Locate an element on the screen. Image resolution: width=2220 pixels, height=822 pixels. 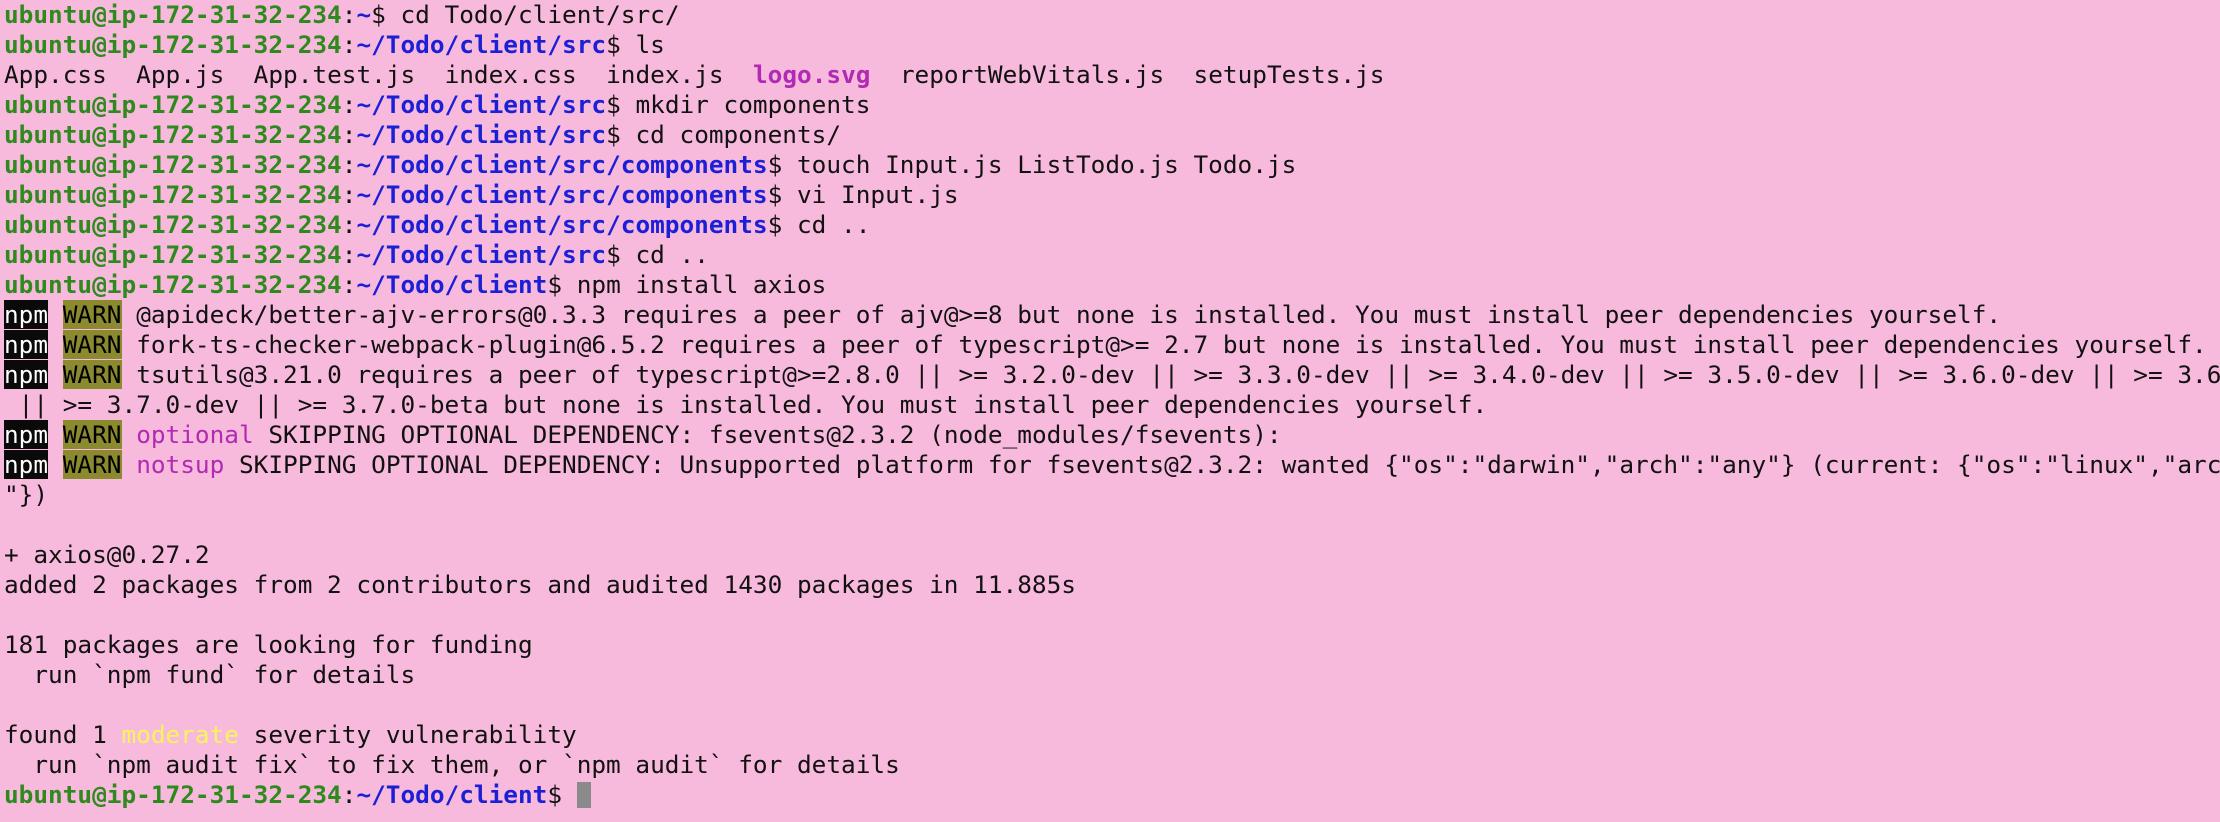
warn-tag: optional is located at coordinates (195, 434).